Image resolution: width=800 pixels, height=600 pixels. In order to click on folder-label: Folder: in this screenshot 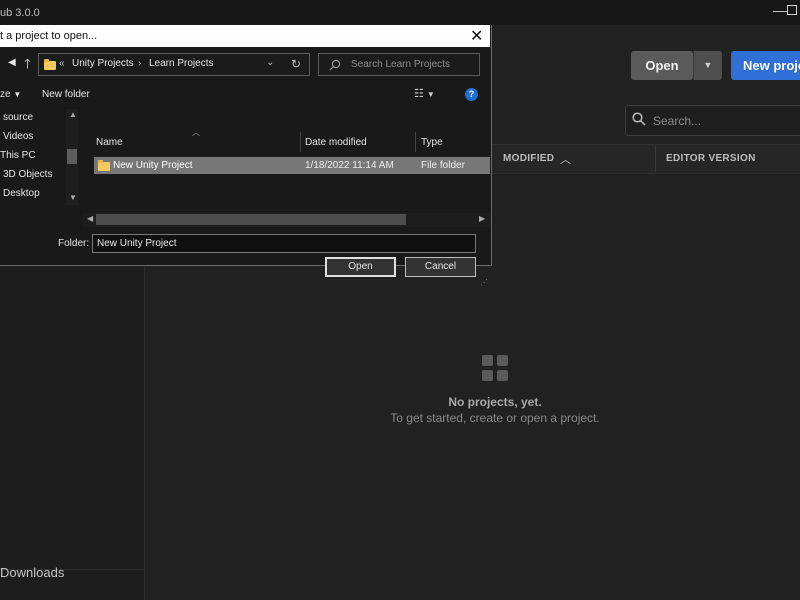, I will do `click(74, 243)`.